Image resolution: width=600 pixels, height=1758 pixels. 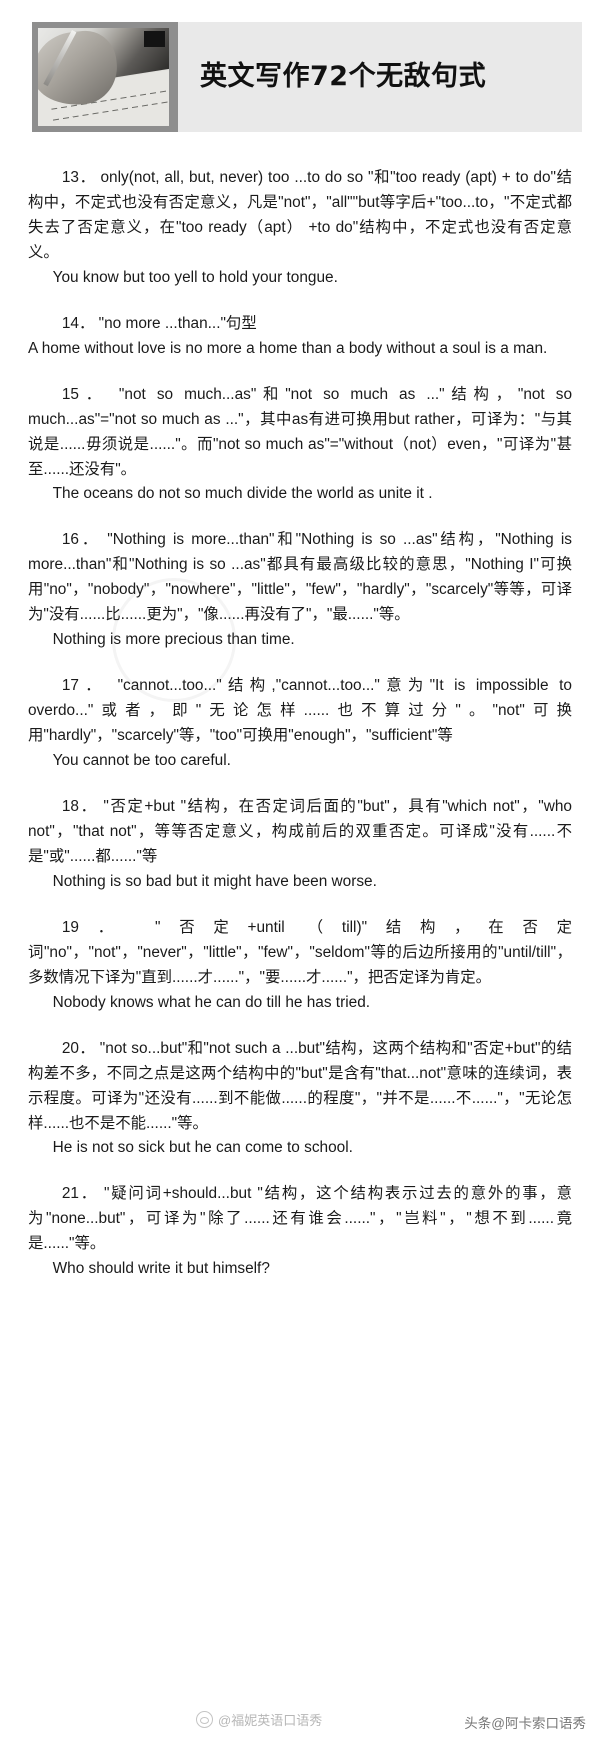 What do you see at coordinates (155, 38) in the screenshot?
I see `photo-dark-corner` at bounding box center [155, 38].